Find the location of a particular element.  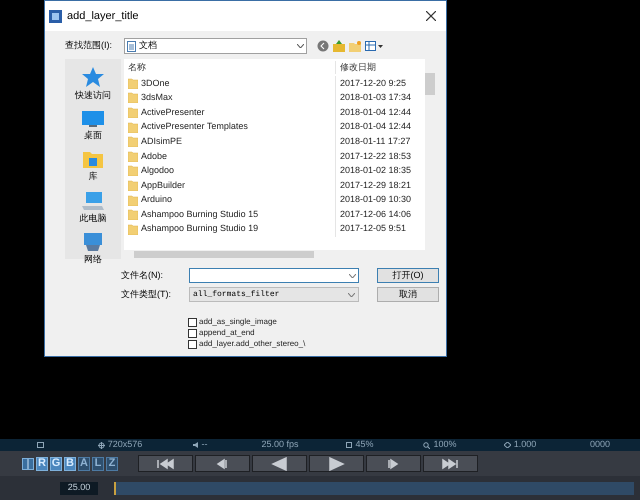

place-item: 此电脑 is located at coordinates (93, 208).